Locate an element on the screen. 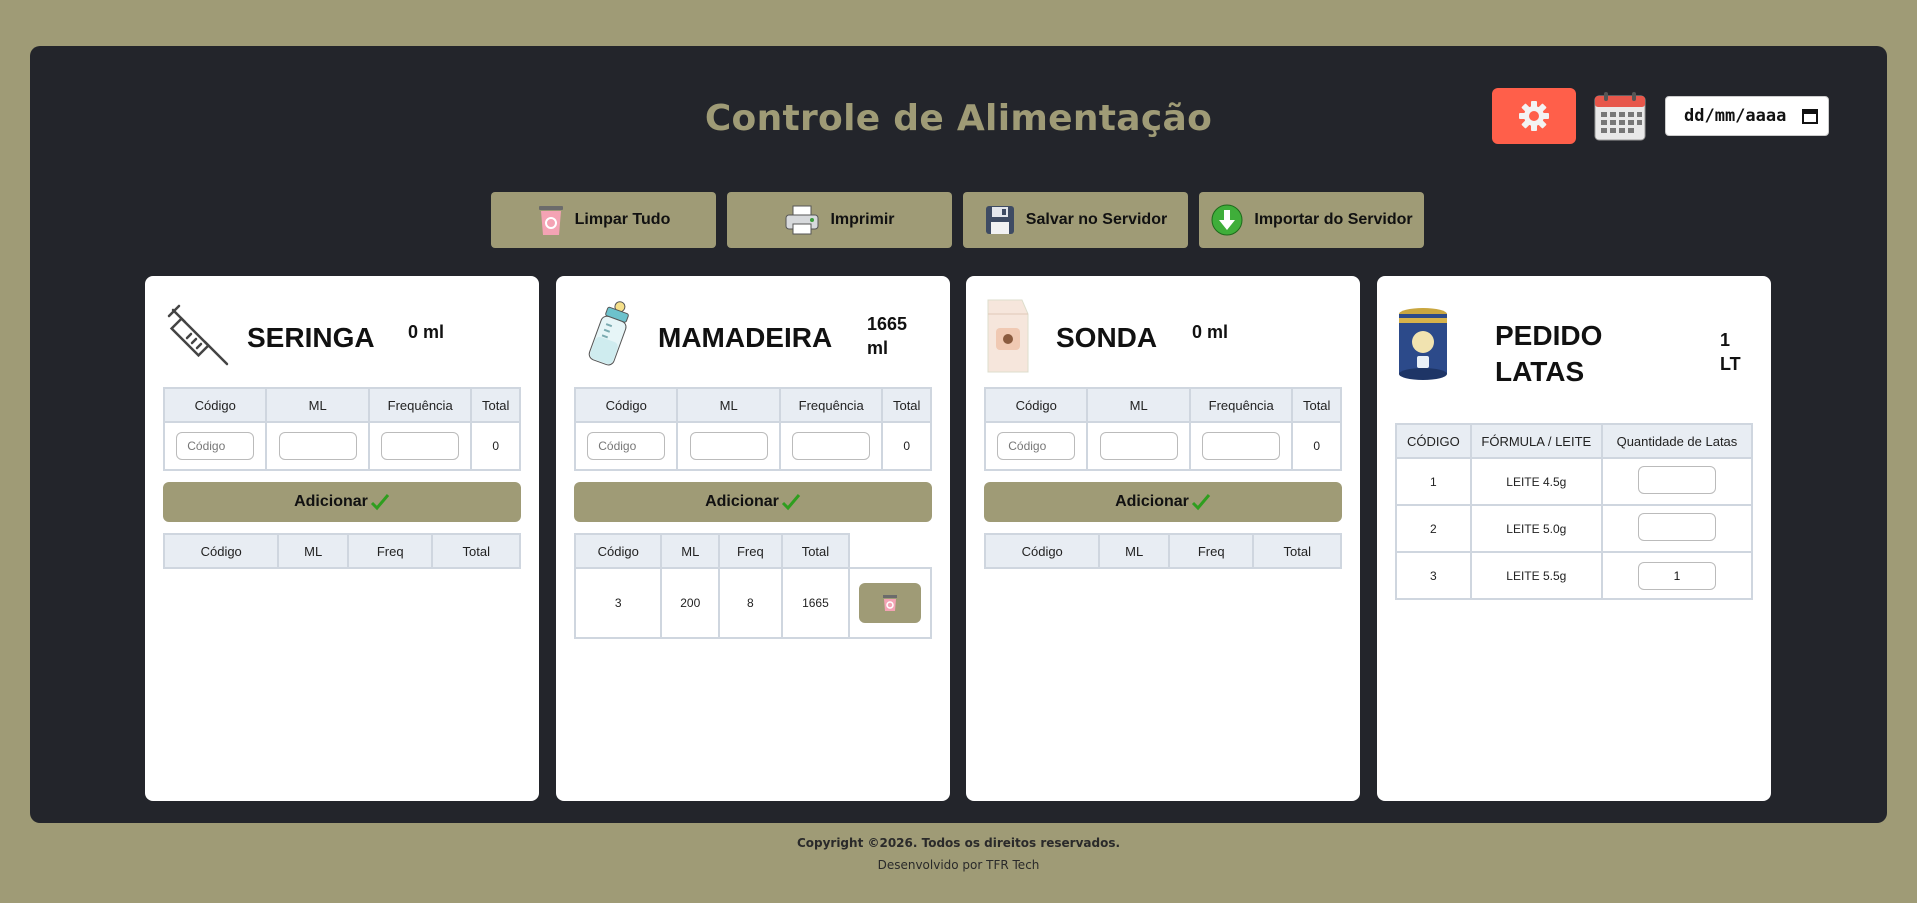 The width and height of the screenshot is (1917, 903). sonda-code-input: Código is located at coordinates (1036, 446).